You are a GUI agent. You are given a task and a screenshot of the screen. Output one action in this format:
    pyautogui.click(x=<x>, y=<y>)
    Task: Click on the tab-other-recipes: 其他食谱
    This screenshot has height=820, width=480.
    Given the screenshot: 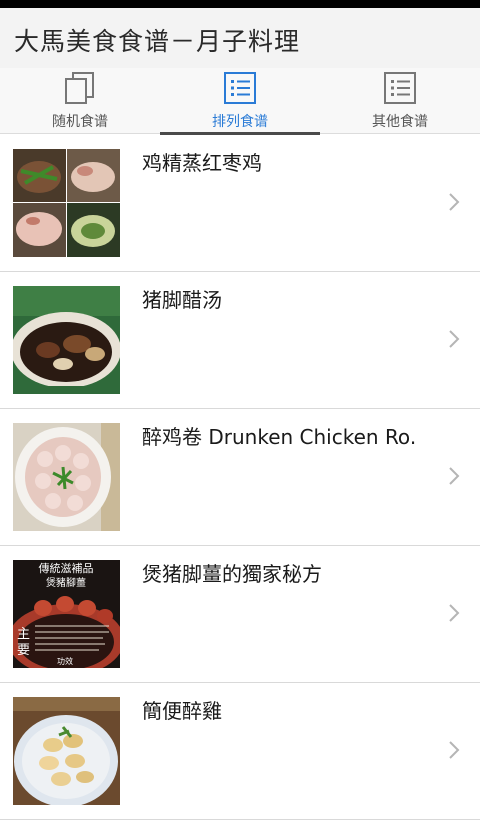 What is the action you would take?
    pyautogui.click(x=400, y=101)
    